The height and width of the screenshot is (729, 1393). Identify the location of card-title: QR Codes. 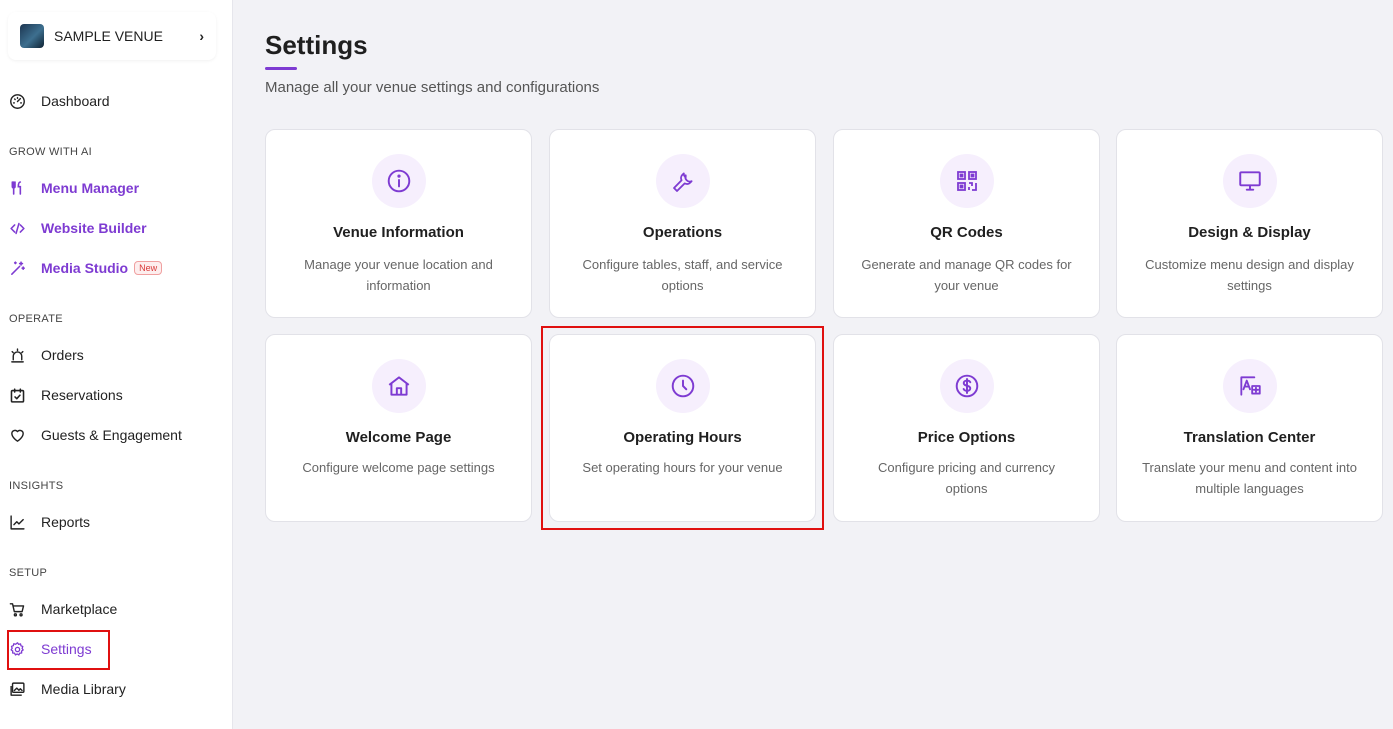
(966, 232).